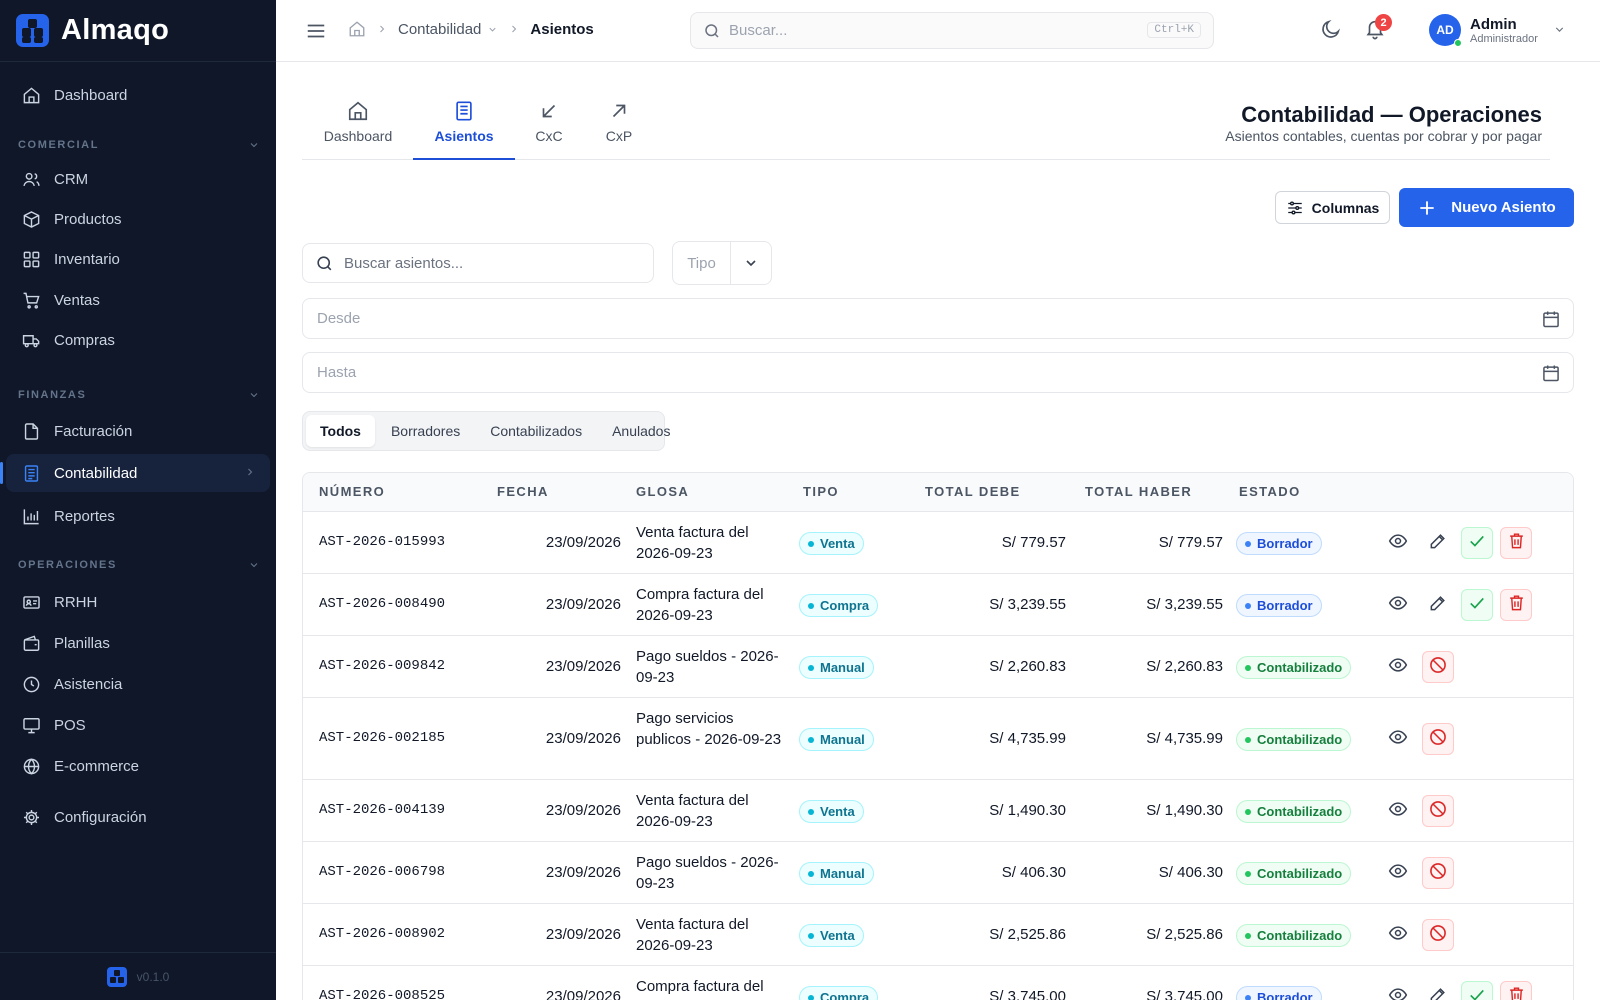 The image size is (1600, 1000). Describe the element at coordinates (464, 125) in the screenshot. I see `tab-asientos: Asientos` at that location.